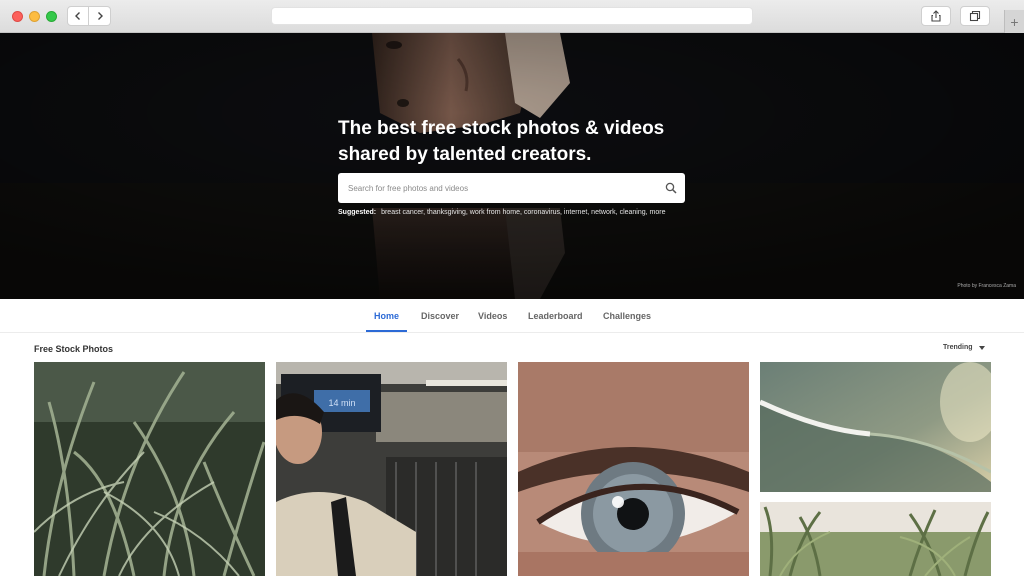 The image size is (1024, 576). I want to click on photo-card-ocean, so click(875, 427).